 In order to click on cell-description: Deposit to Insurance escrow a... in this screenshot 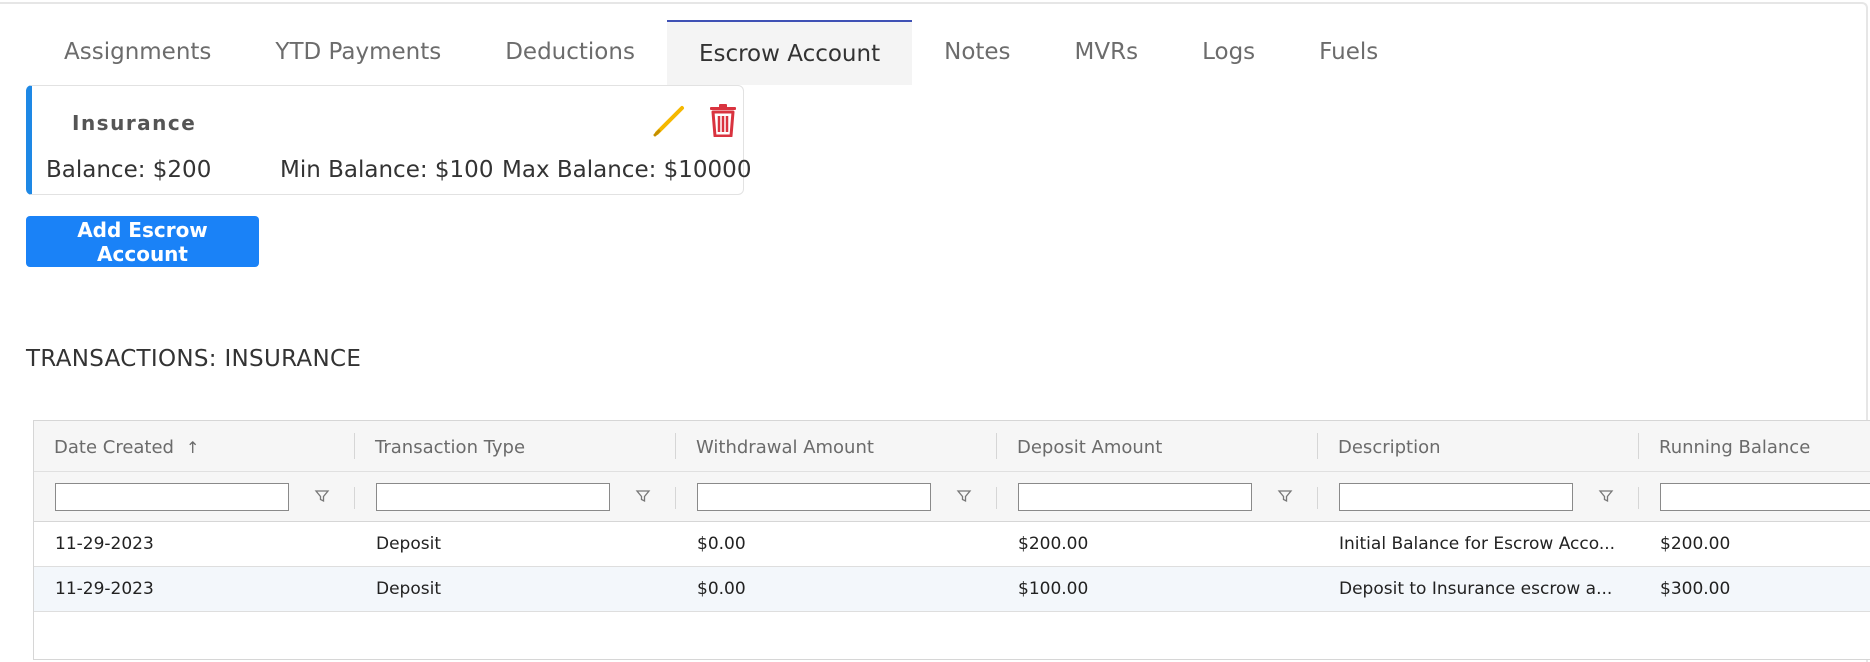, I will do `click(1476, 589)`.